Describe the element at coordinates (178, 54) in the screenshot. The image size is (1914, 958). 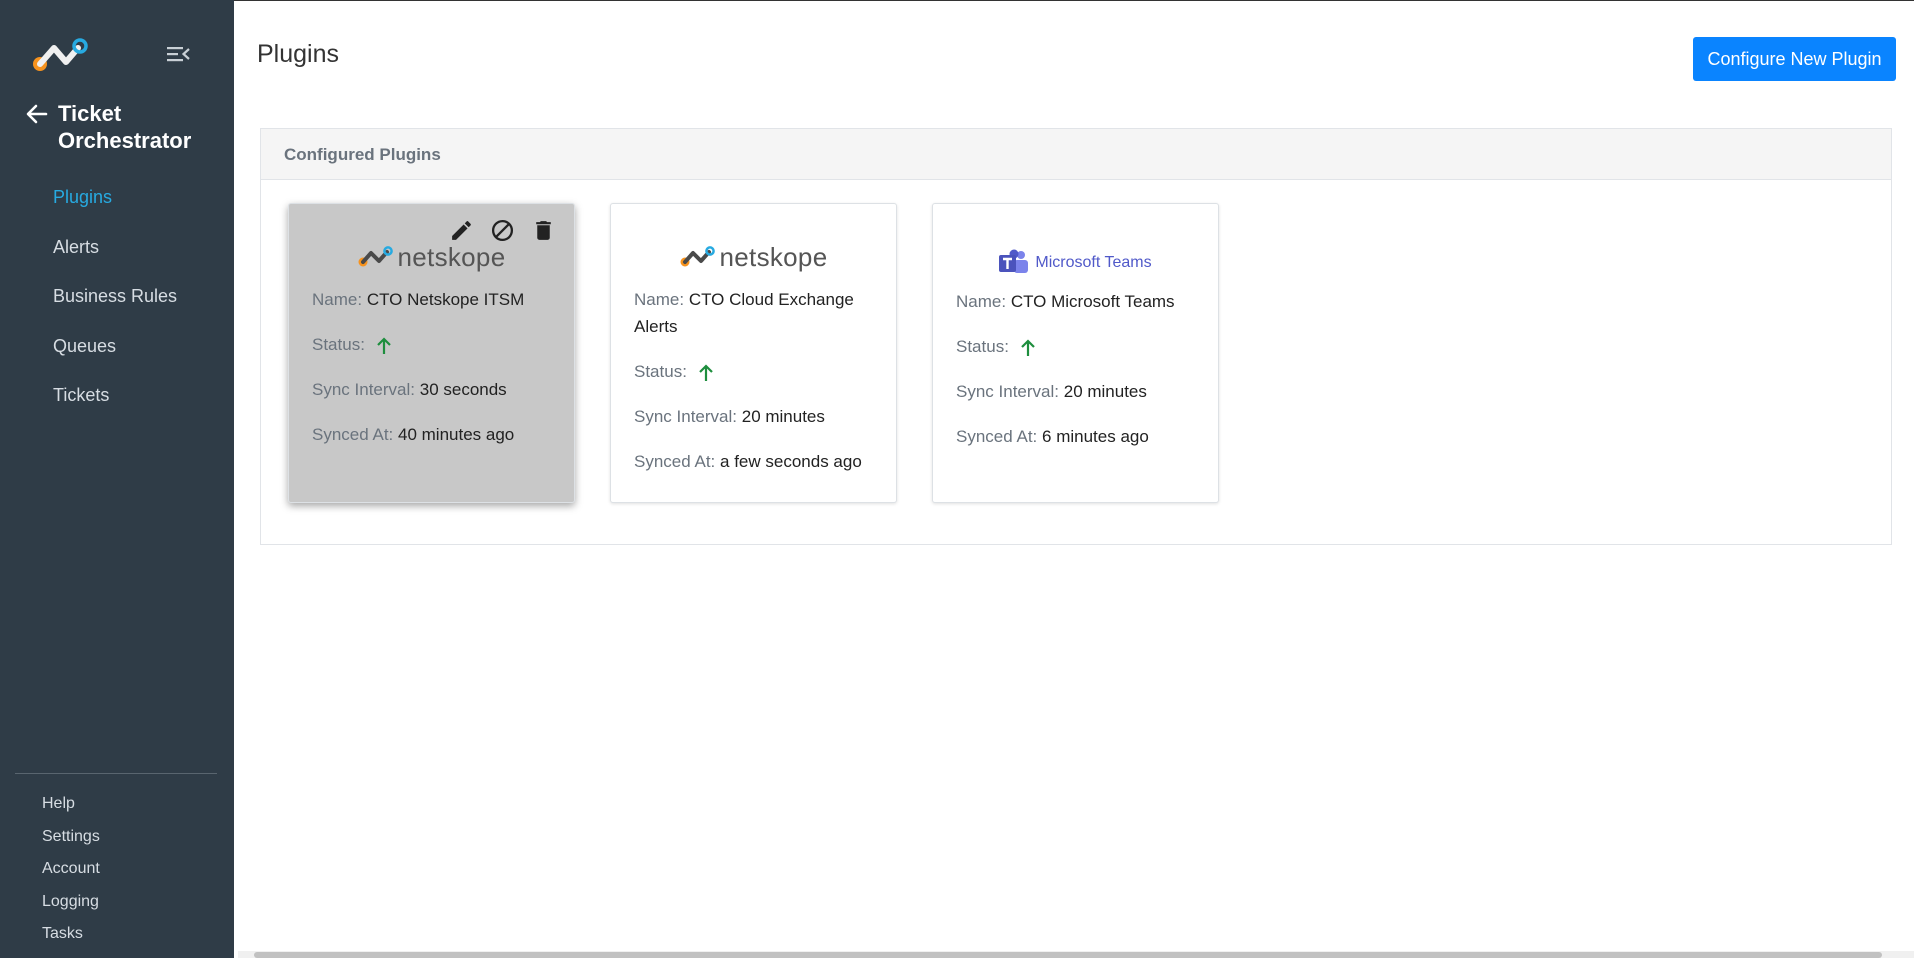
I see `collapse-menu-icon` at that location.